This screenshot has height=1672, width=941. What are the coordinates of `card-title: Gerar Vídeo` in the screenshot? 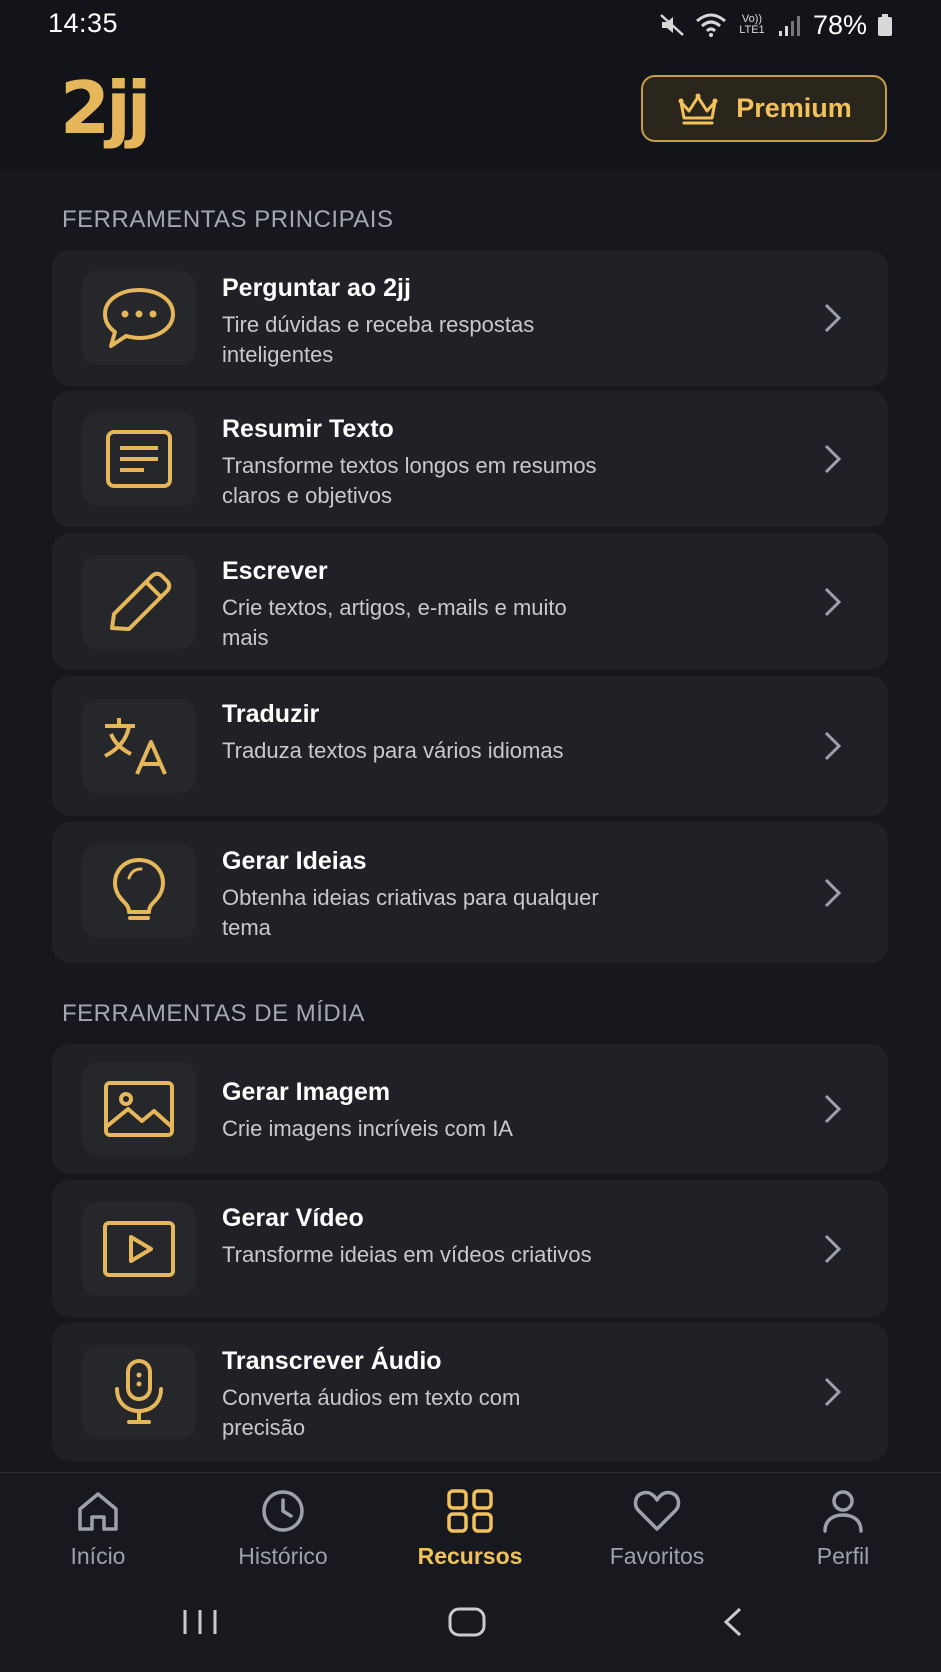 It's located at (293, 1218).